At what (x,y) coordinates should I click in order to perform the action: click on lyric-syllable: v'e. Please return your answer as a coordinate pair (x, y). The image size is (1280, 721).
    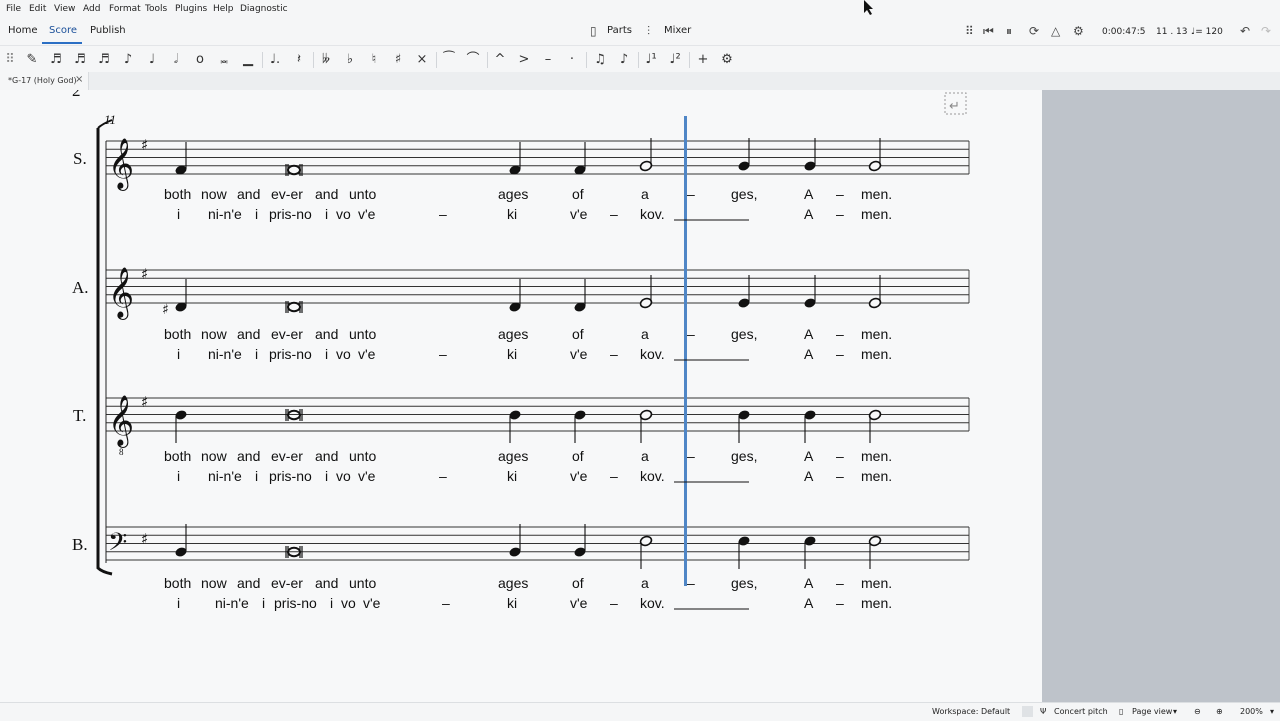
    Looking at the image, I should click on (367, 214).